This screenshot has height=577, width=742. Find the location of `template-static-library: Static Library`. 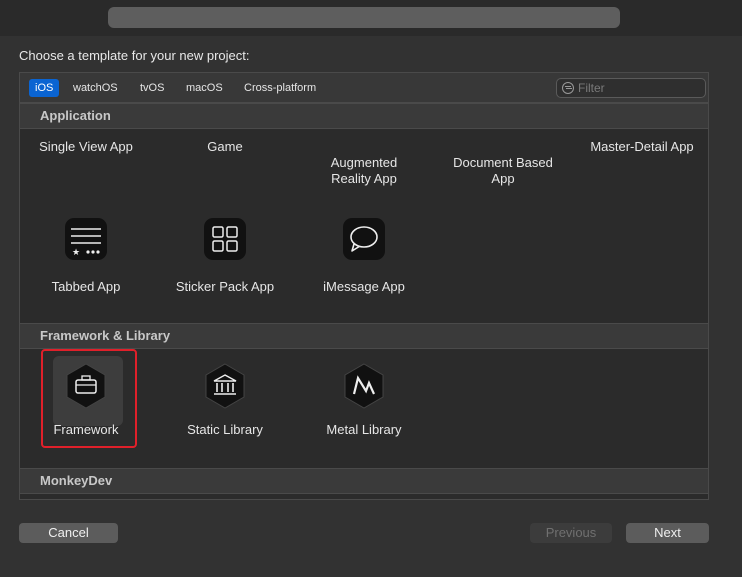

template-static-library: Static Library is located at coordinates (225, 403).